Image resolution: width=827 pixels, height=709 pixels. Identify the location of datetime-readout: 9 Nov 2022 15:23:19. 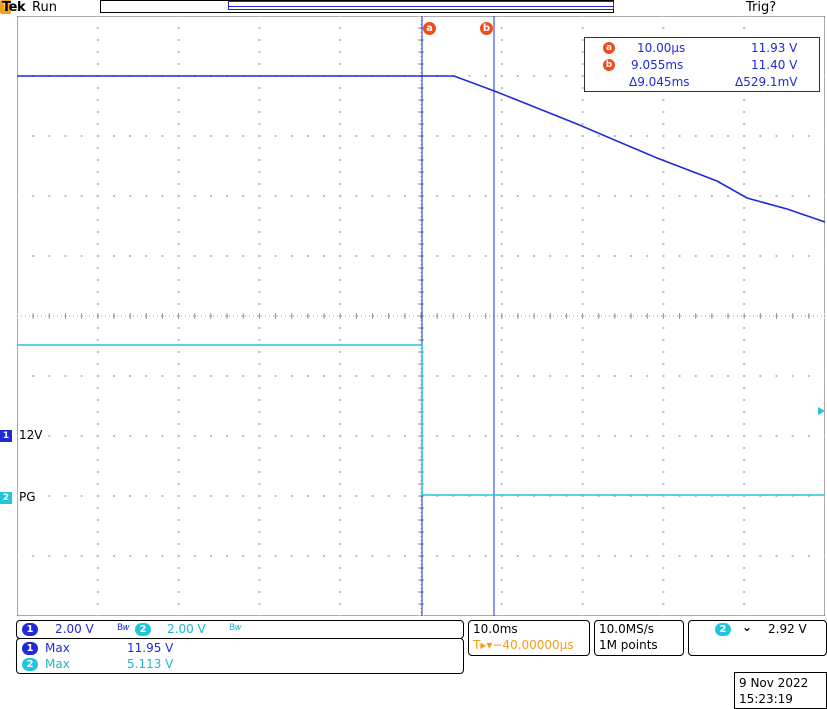
(780, 690).